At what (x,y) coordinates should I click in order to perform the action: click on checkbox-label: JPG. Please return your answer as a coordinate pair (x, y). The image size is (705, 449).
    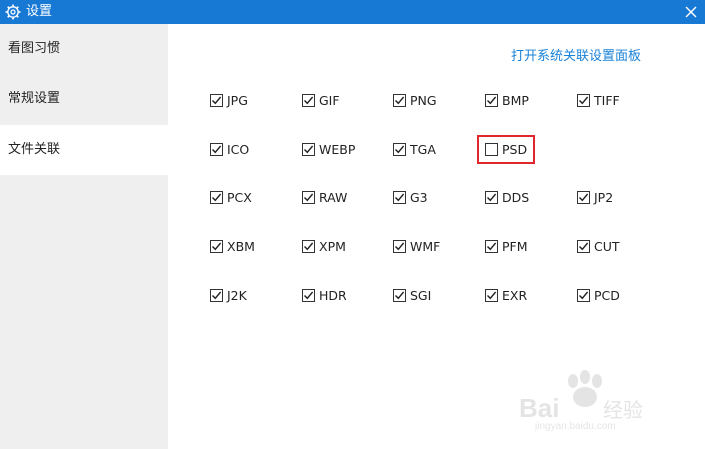
    Looking at the image, I should click on (237, 100).